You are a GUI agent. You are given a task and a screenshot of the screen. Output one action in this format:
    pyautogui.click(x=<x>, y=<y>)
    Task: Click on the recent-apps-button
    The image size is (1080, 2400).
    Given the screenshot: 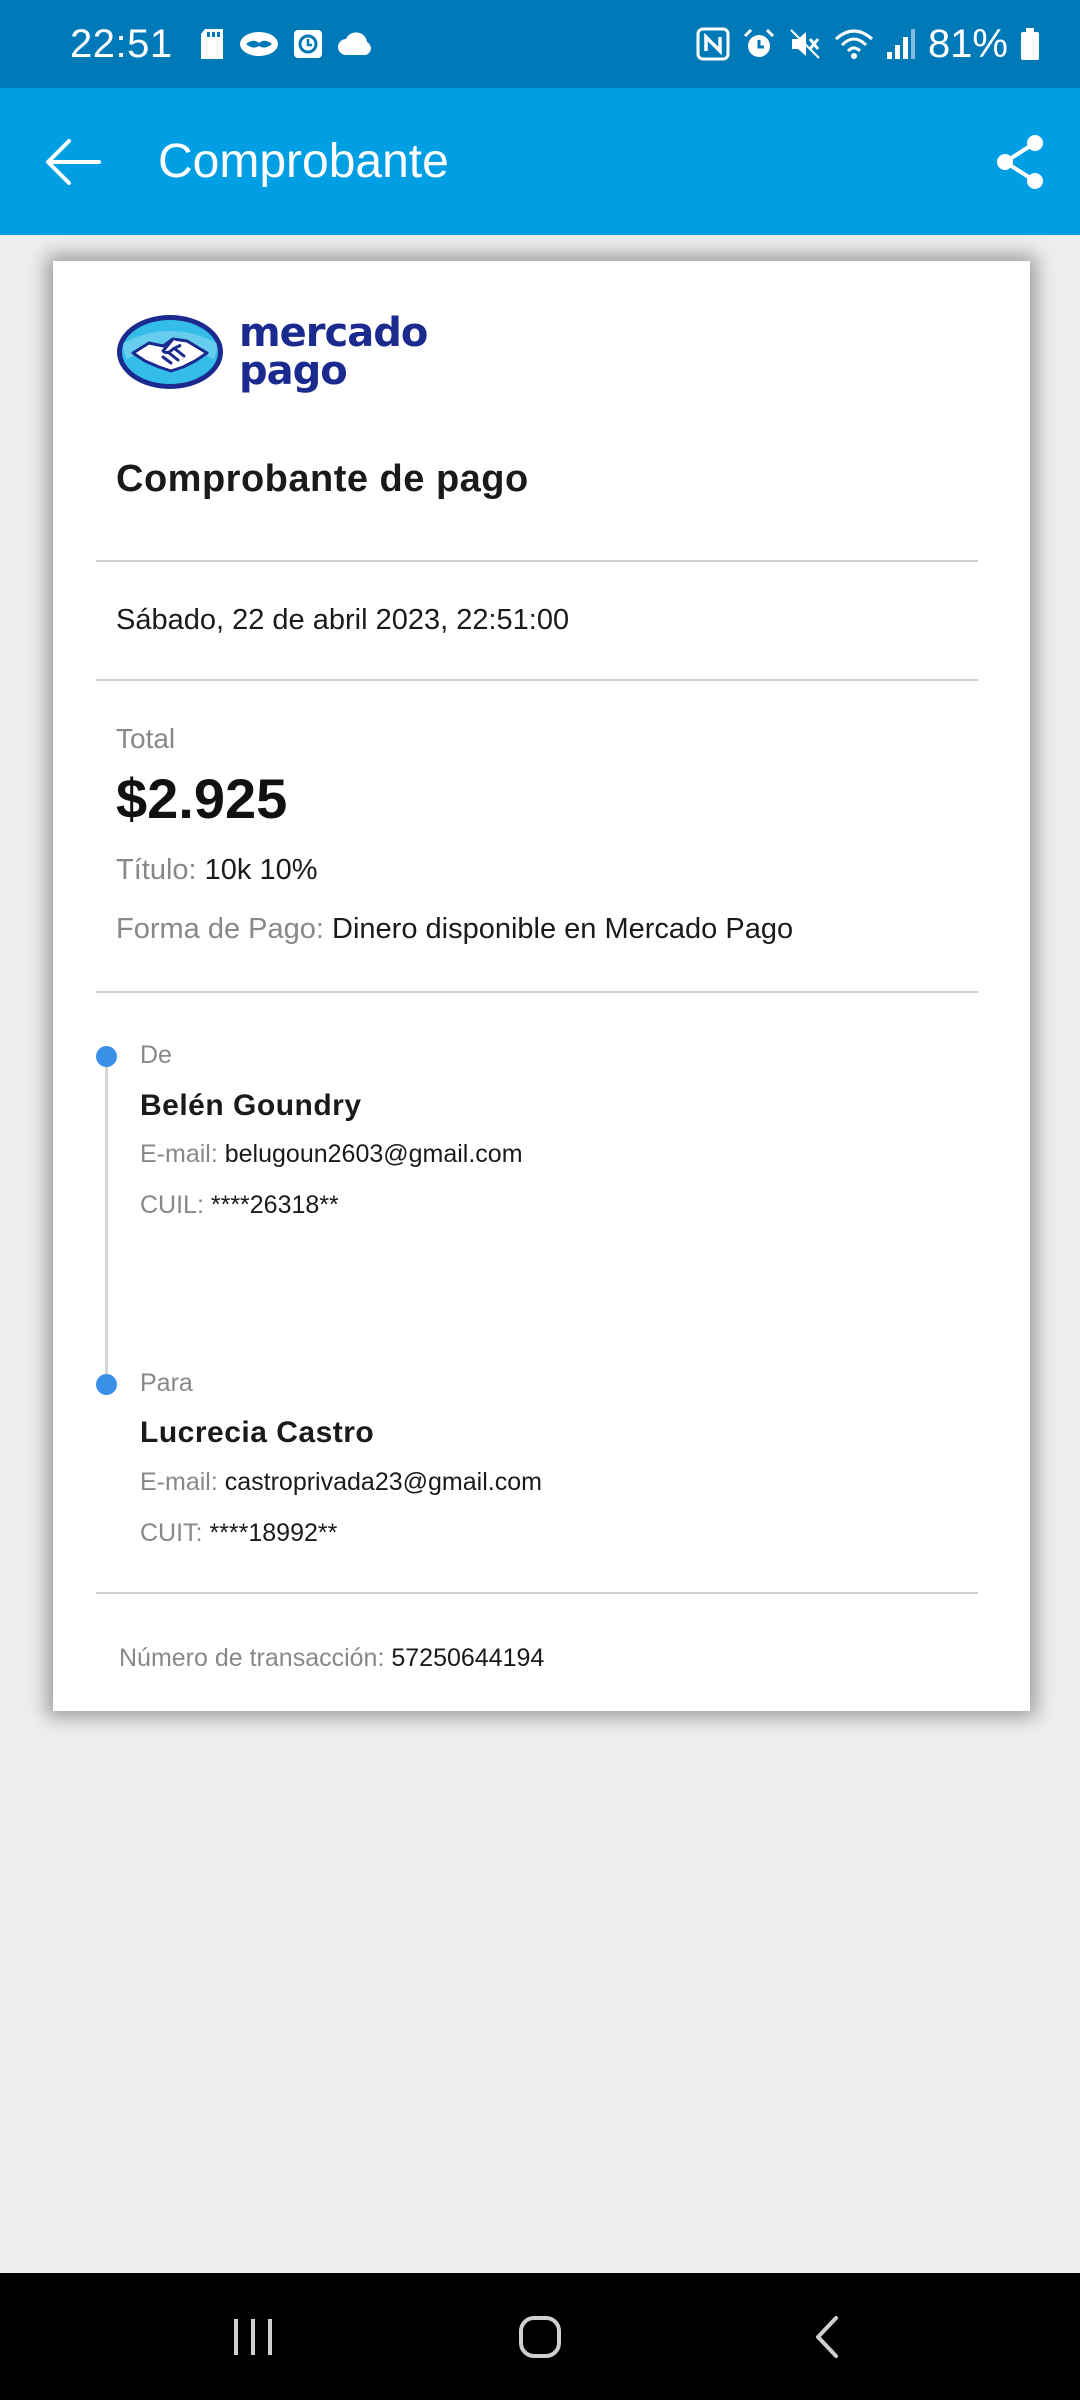 What is the action you would take?
    pyautogui.click(x=253, y=2337)
    